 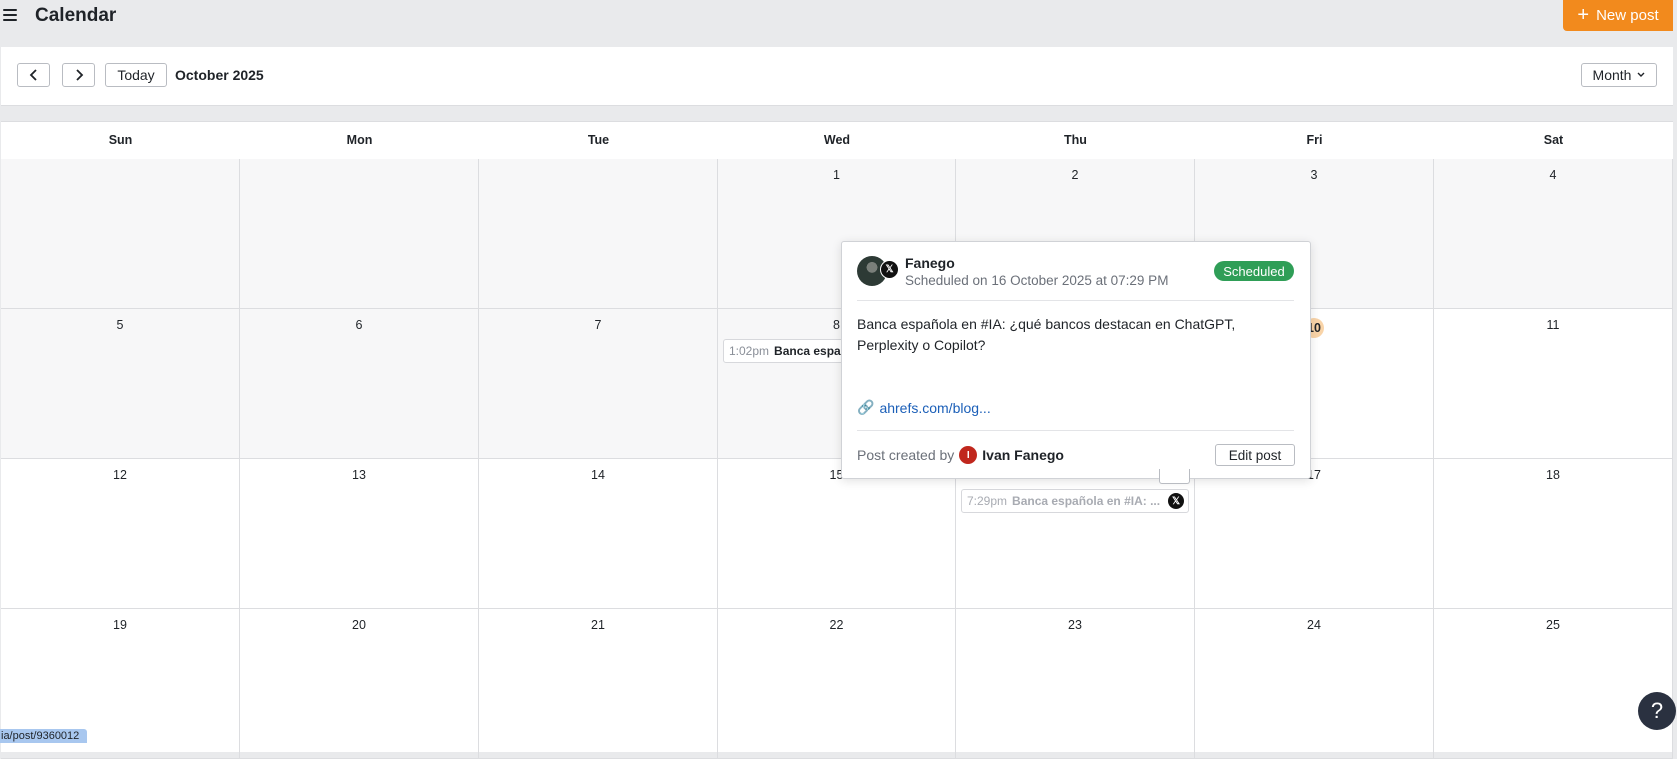 What do you see at coordinates (1657, 711) in the screenshot?
I see `help-icon: ?` at bounding box center [1657, 711].